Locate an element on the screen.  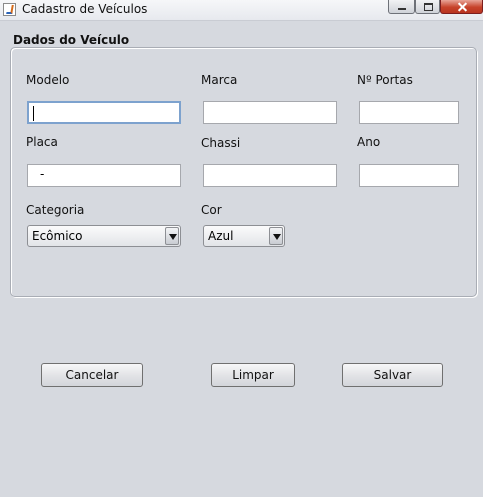
cancel-button: Cancelar is located at coordinates (92, 375).